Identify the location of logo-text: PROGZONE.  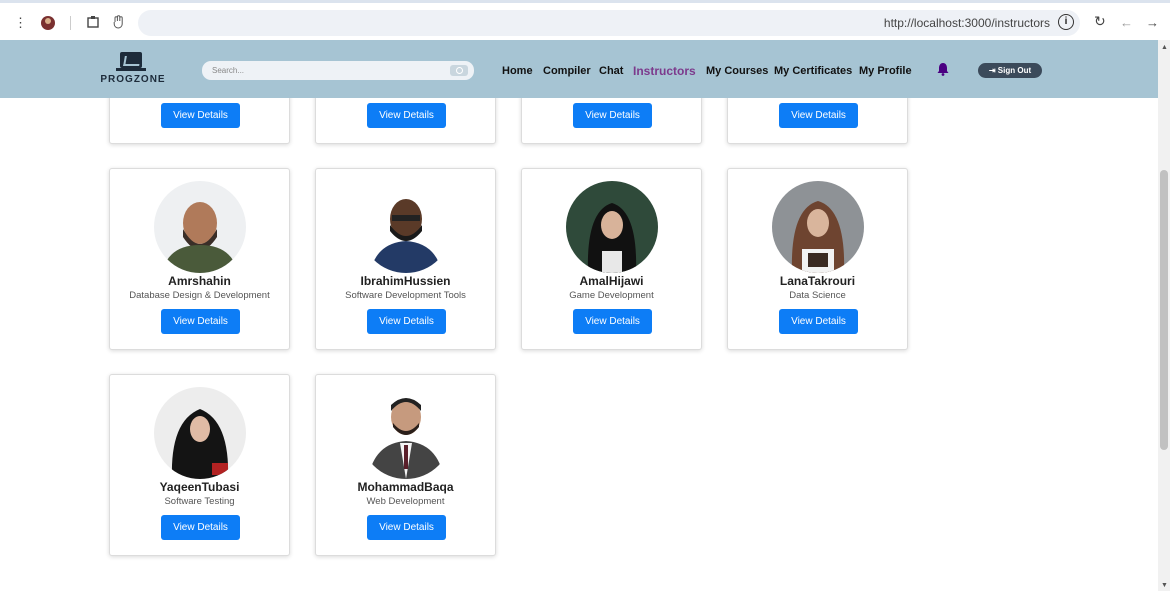
(133, 79).